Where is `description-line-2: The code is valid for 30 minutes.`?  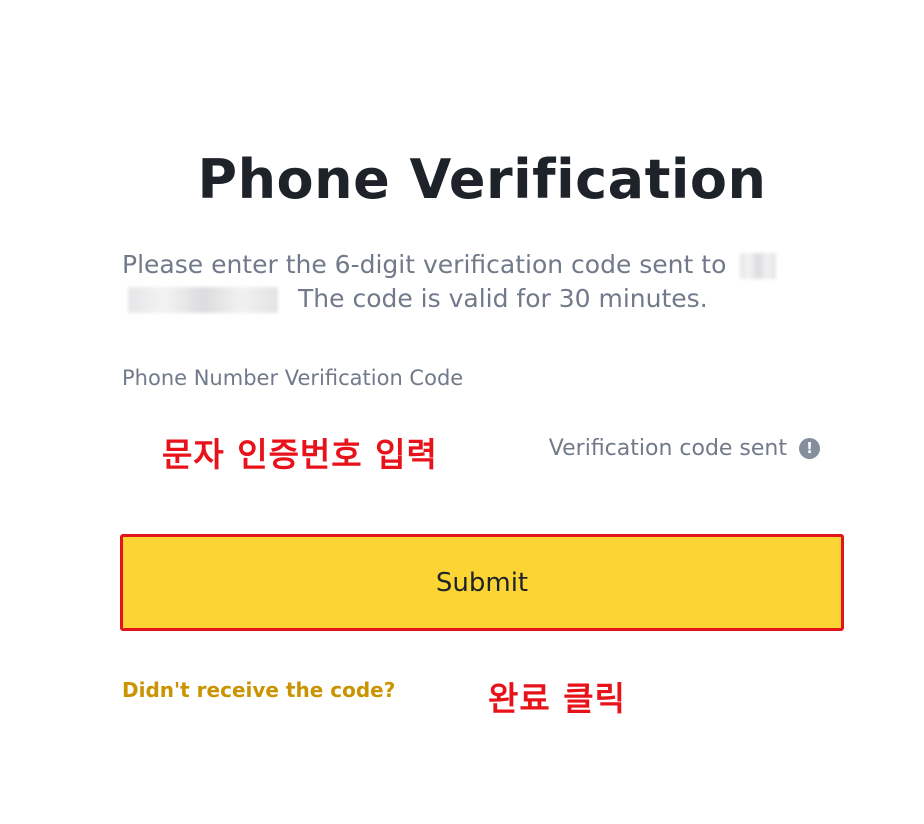 description-line-2: The code is valid for 30 minutes. is located at coordinates (503, 298).